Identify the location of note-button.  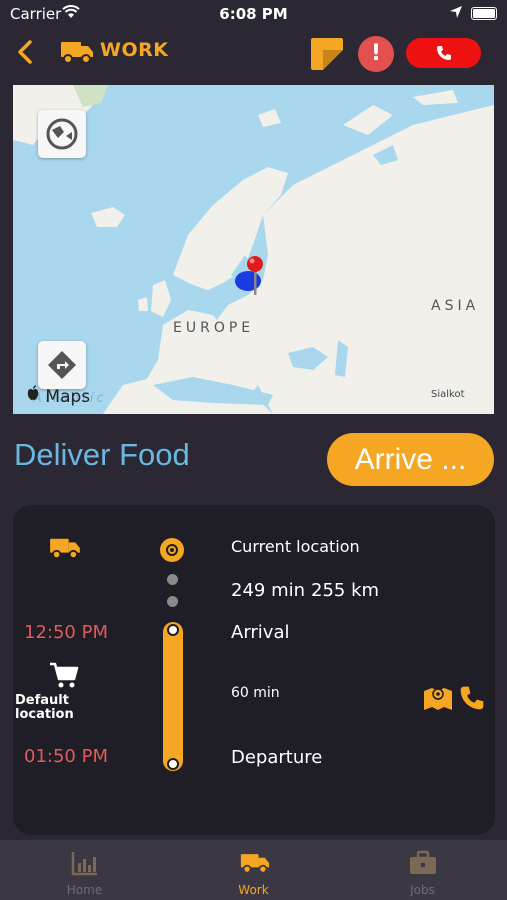
(327, 54).